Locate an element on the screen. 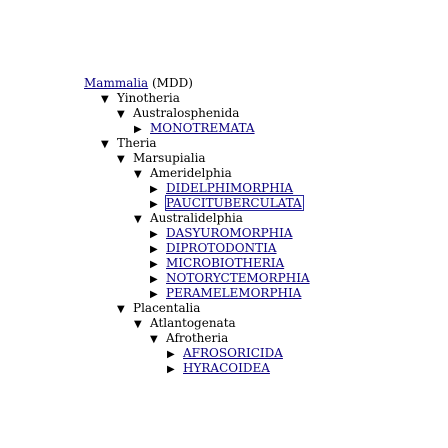 The height and width of the screenshot is (448, 448). tree-node-peramelemorphia: ▶ PERAMELEMORPHIA is located at coordinates (225, 293).